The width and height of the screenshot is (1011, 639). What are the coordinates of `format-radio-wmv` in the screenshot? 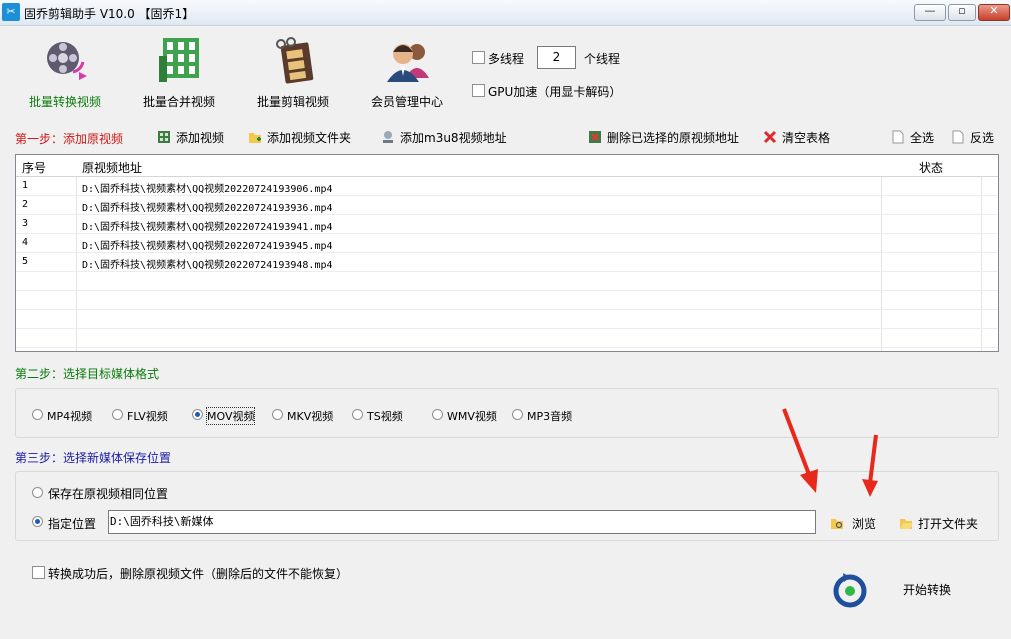 It's located at (437, 414).